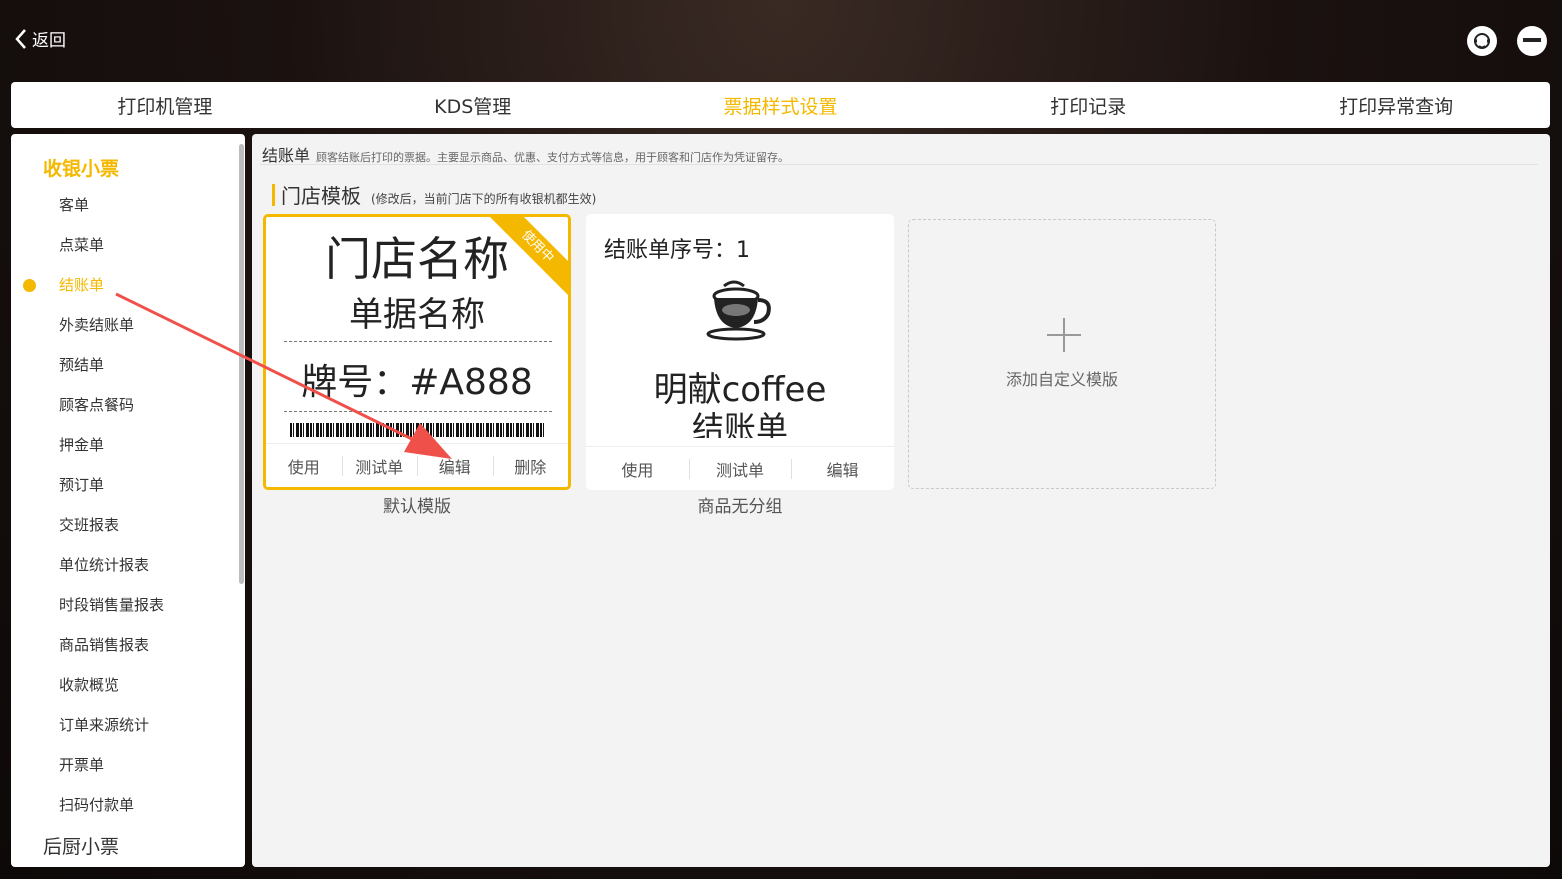 This screenshot has height=879, width=1562. I want to click on sidebar-item: 顾客点餐码, so click(96, 405).